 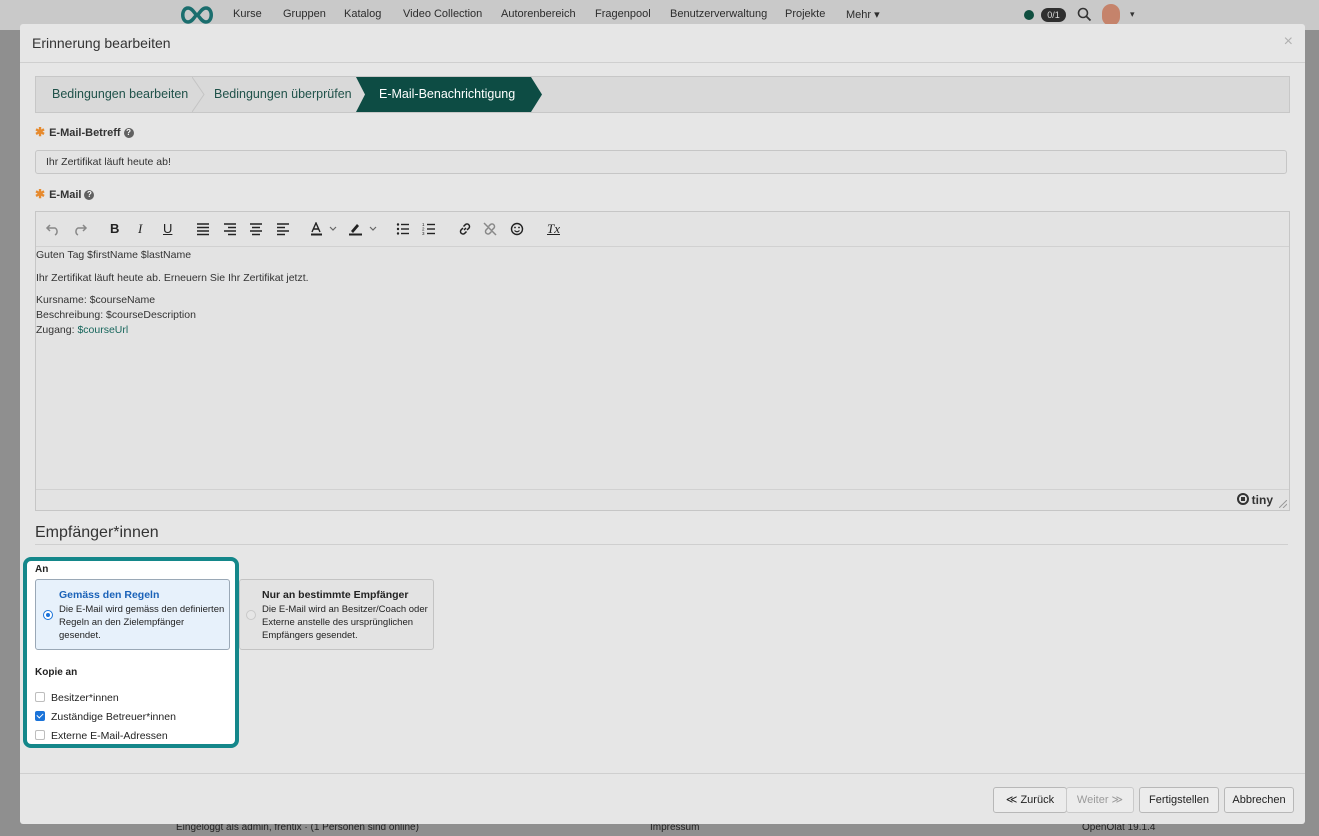 I want to click on nav-gruppen: Gruppen, so click(x=304, y=14).